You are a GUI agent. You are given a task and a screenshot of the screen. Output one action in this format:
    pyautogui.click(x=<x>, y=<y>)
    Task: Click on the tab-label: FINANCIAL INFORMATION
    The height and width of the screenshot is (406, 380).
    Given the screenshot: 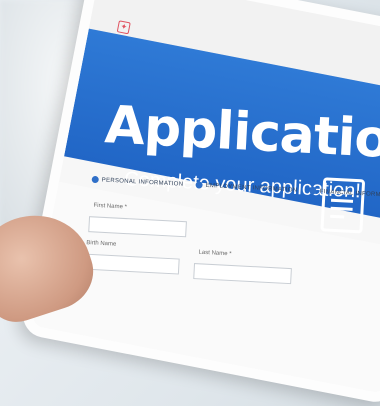 What is the action you would take?
    pyautogui.click(x=349, y=194)
    